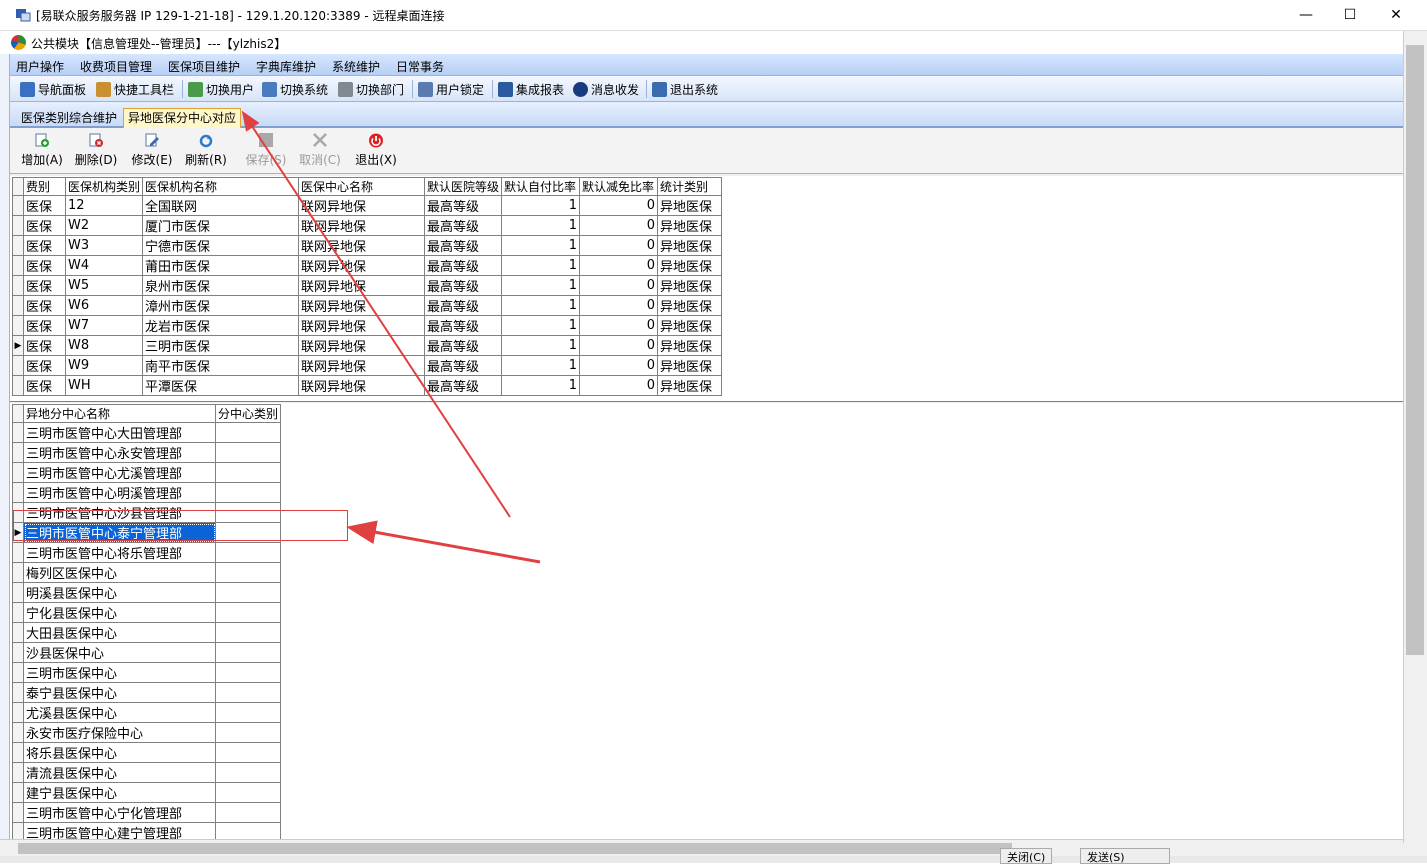  I want to click on table-row: ▶ 医保 W8 三明市医保 联网异地保 最高等级 1 0 异地医保, so click(367, 345).